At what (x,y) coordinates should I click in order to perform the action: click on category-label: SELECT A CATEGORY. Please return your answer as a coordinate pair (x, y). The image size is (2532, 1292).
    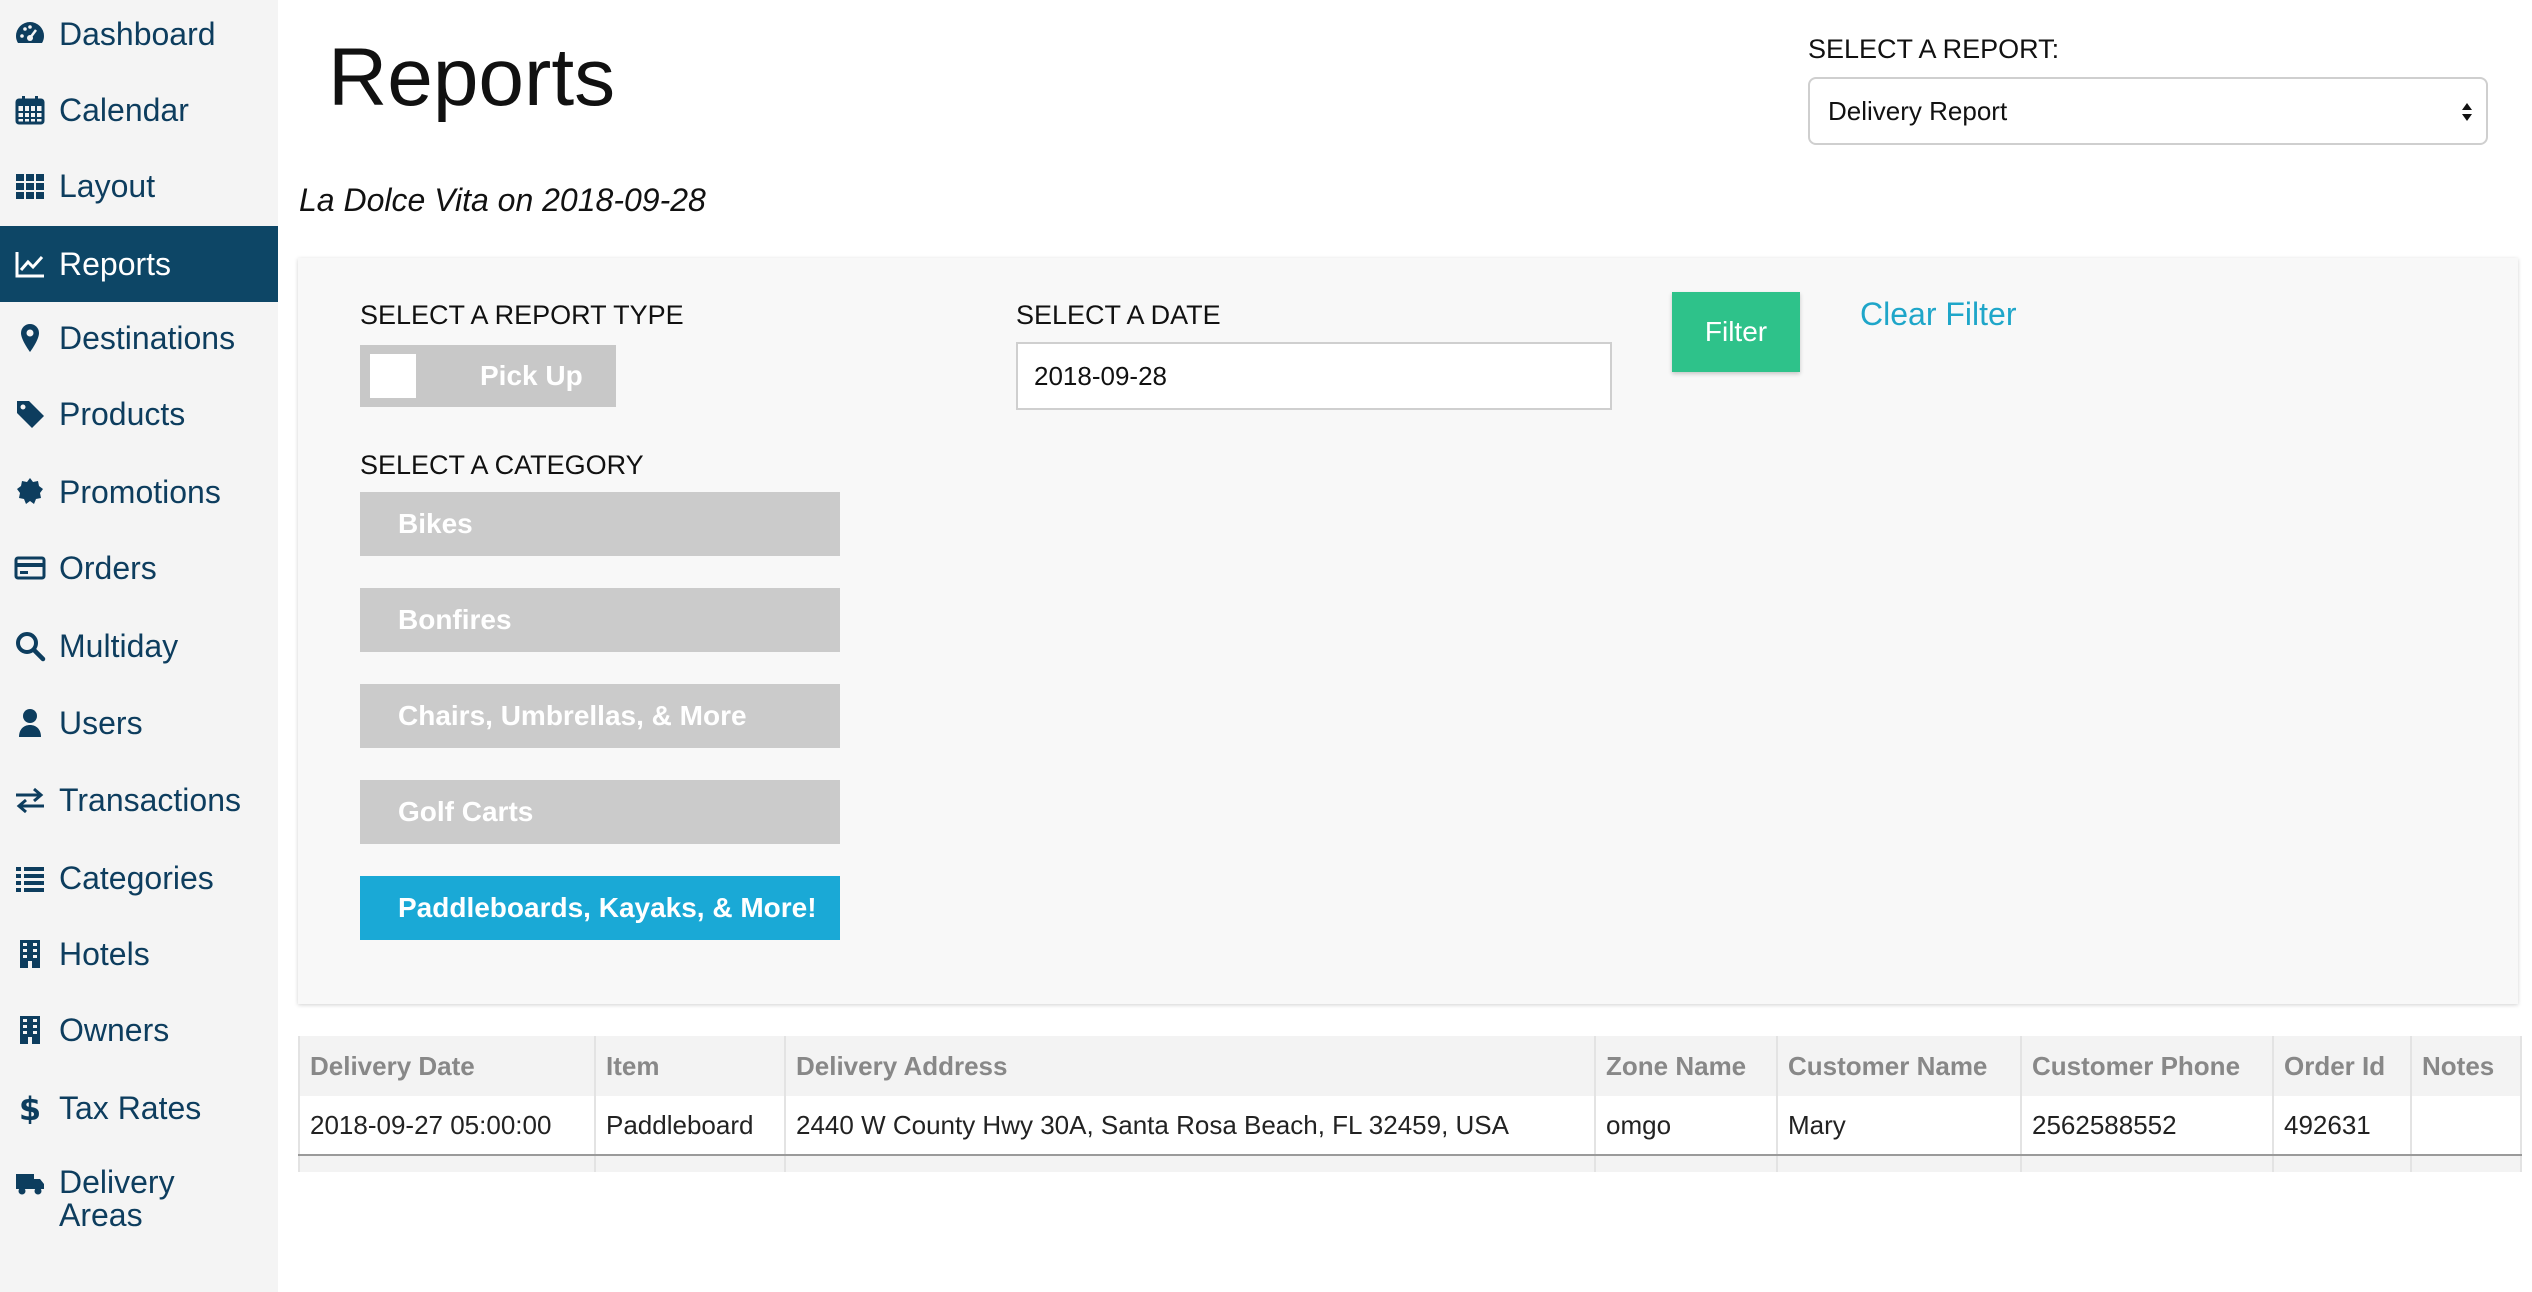
    Looking at the image, I should click on (502, 465).